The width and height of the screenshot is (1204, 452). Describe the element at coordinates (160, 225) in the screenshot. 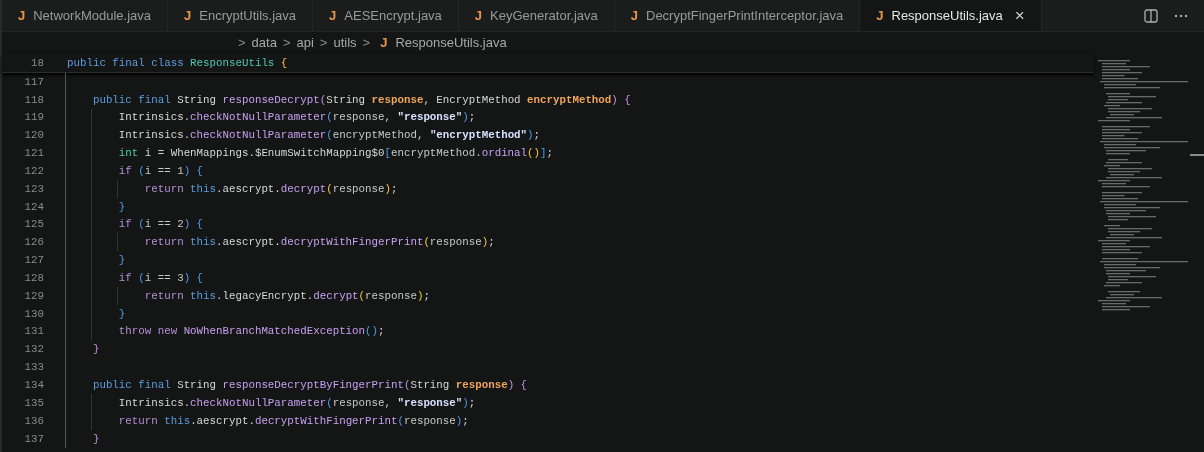

I see `code-line: if (i == 2) {` at that location.